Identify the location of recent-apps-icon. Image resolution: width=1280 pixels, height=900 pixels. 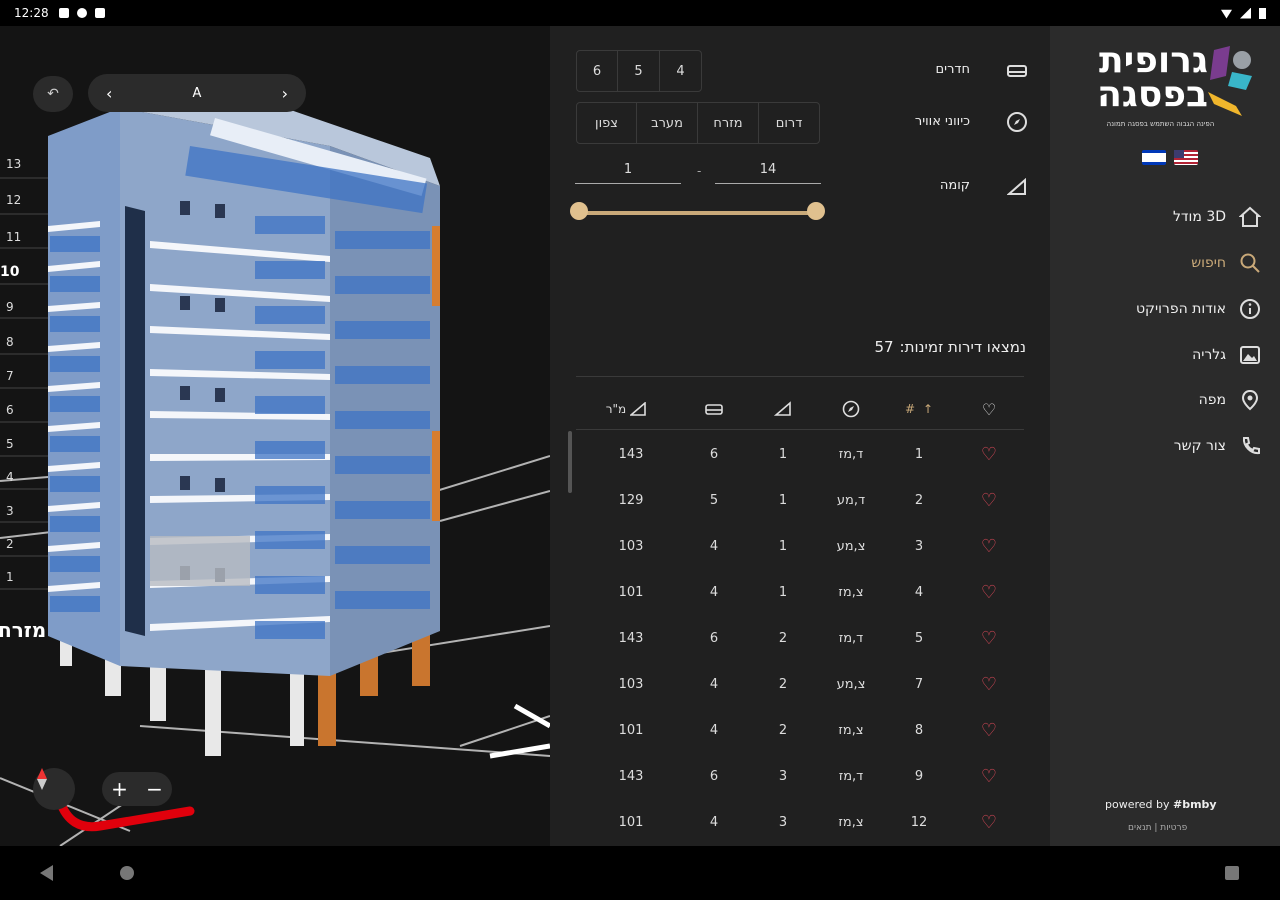
(1232, 873).